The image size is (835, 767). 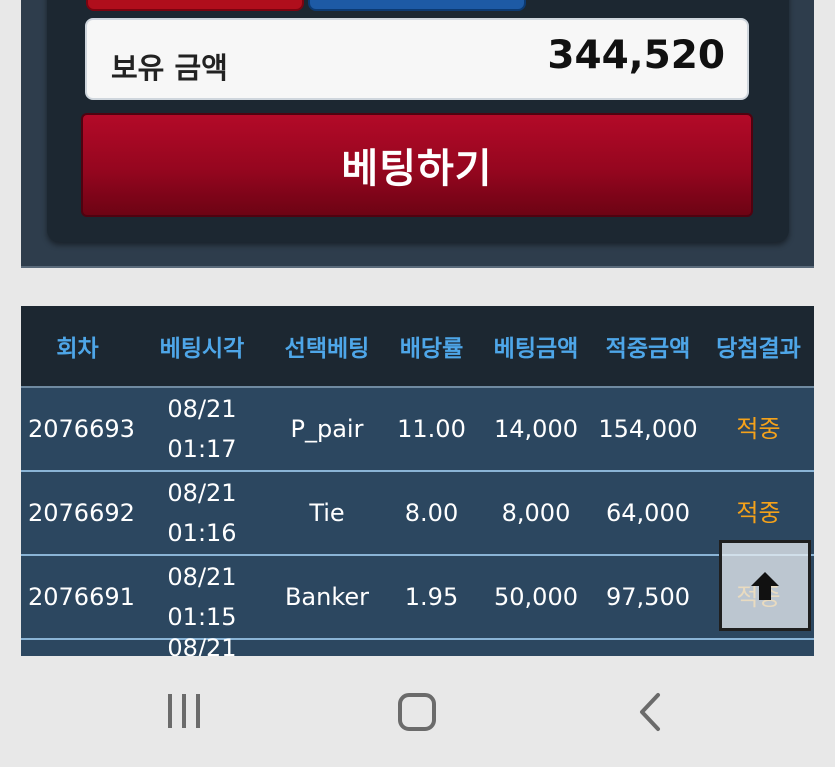 What do you see at coordinates (202, 349) in the screenshot?
I see `header-bet-time: 베팅시각` at bounding box center [202, 349].